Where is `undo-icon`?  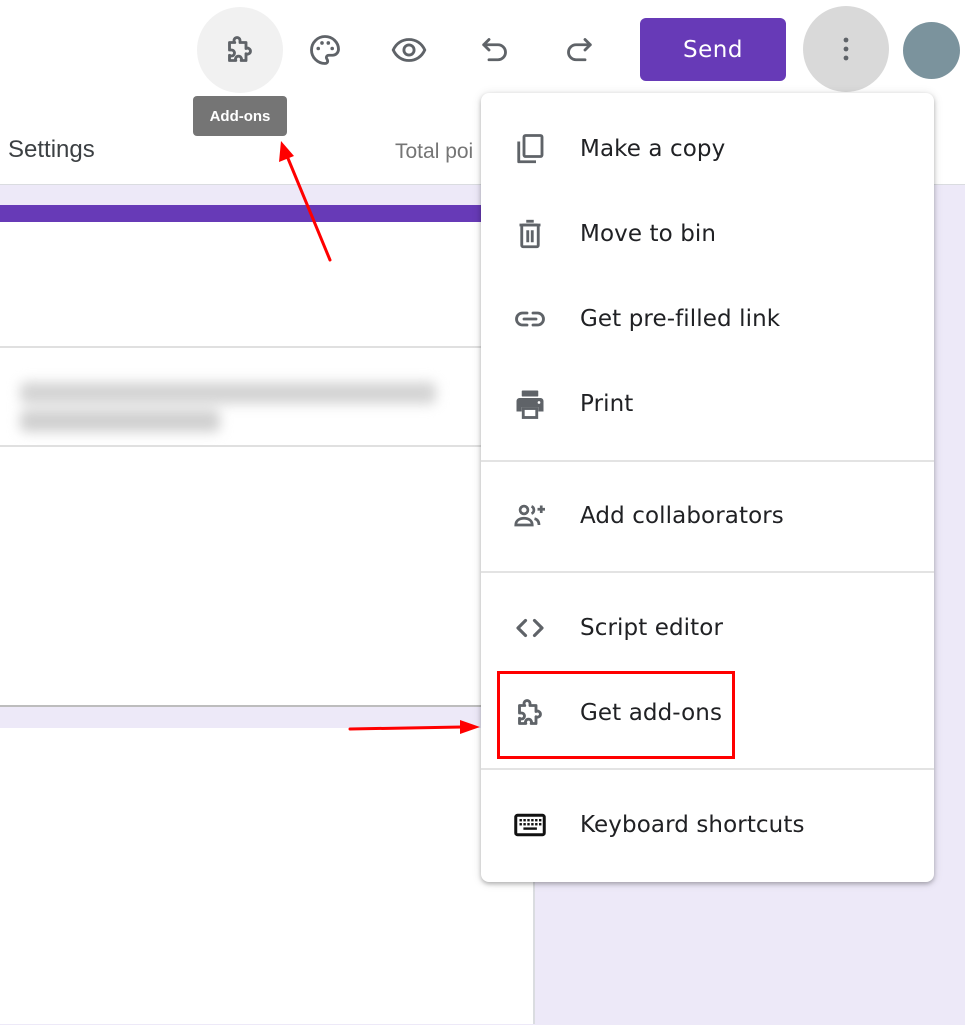
undo-icon is located at coordinates (494, 50).